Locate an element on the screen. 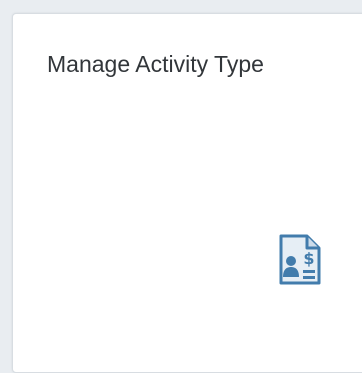 The image size is (362, 373). tile-title: Manage Activity Type is located at coordinates (155, 64).